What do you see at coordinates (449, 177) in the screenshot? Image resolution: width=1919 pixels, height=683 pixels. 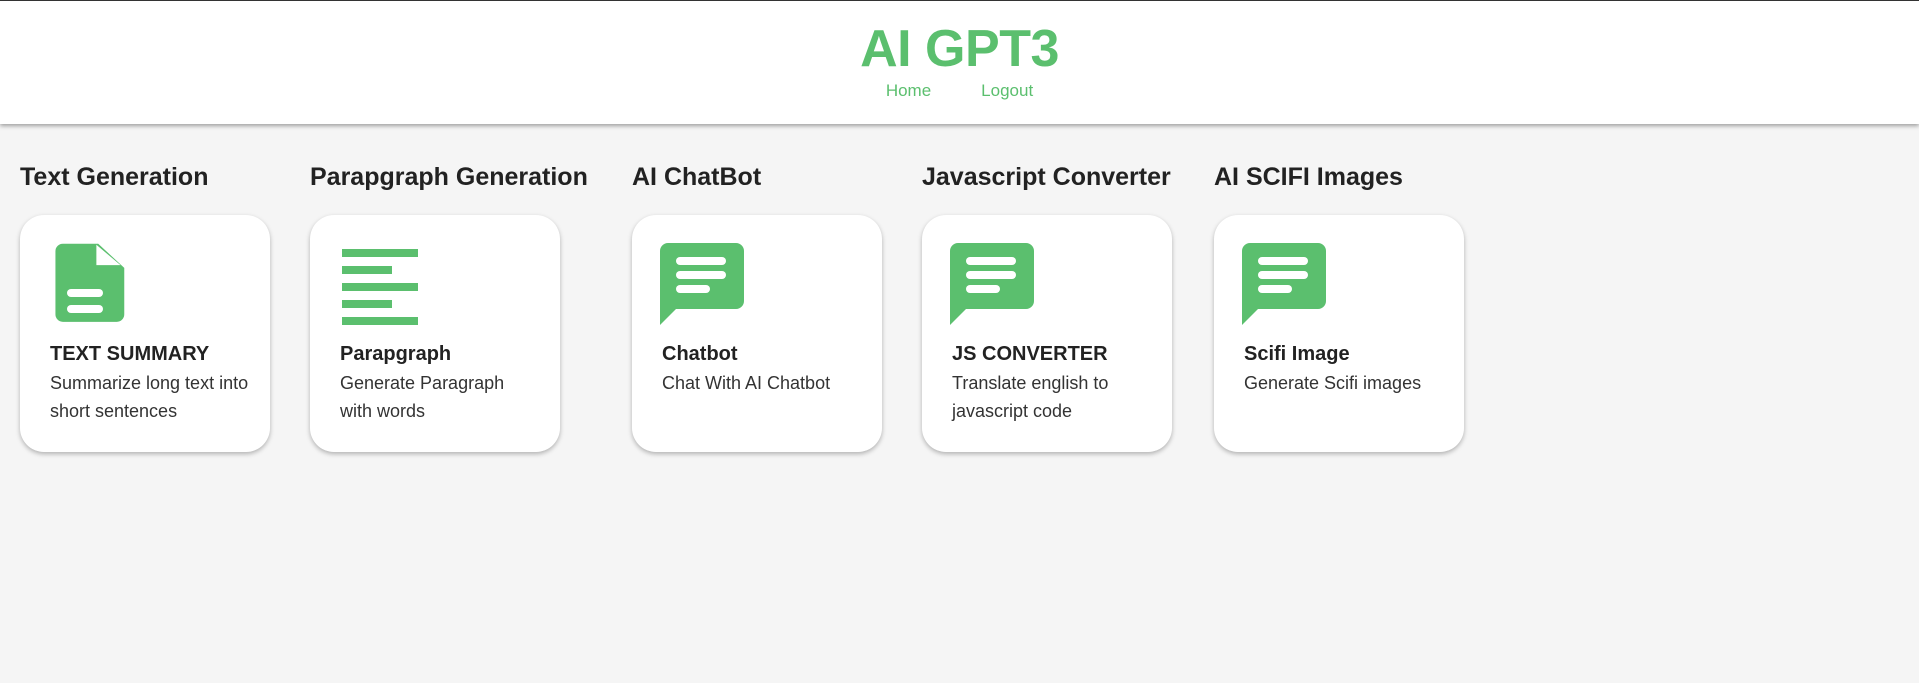 I see `section-heading: Parapgraph Generation` at bounding box center [449, 177].